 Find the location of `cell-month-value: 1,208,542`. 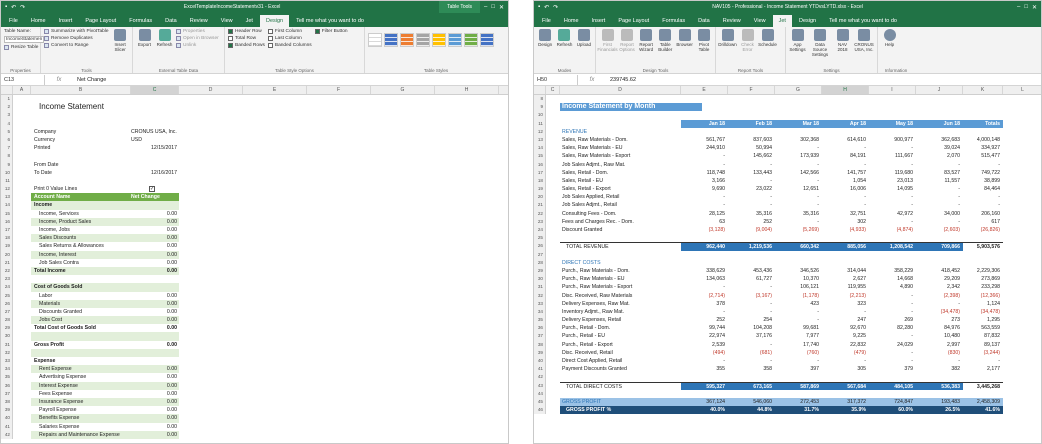

cell-month-value: 1,208,542 is located at coordinates (892, 246).